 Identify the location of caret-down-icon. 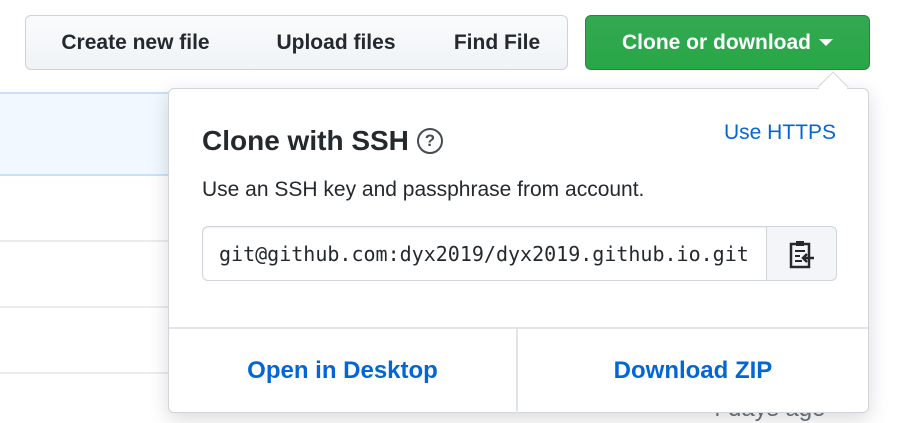
(826, 42).